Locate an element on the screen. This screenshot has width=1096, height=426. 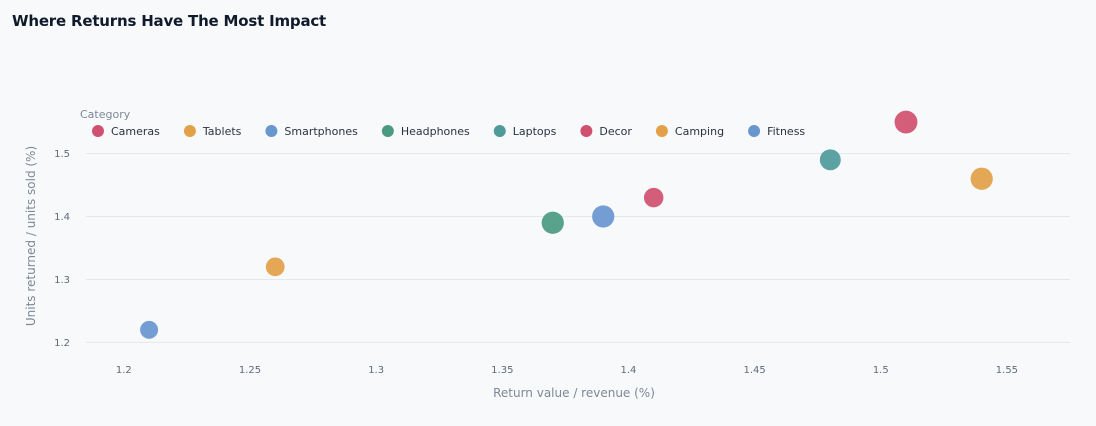
legend-item: Cameras is located at coordinates (126, 131).